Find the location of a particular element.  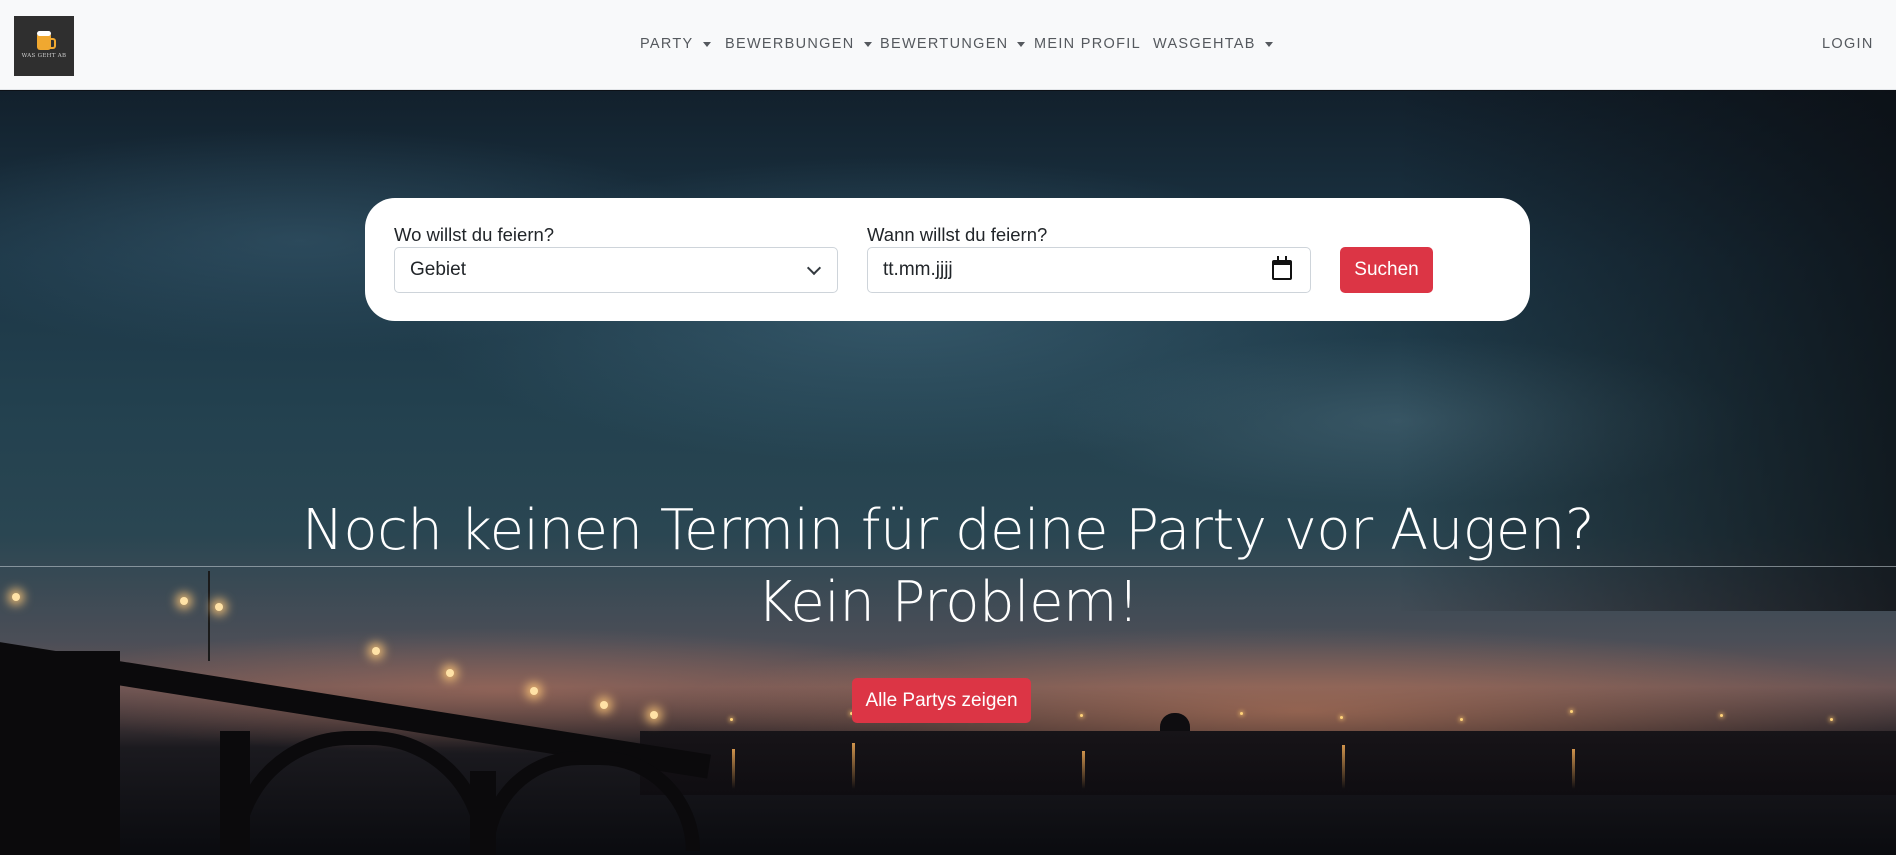

chevron-down-icon is located at coordinates (814, 268).